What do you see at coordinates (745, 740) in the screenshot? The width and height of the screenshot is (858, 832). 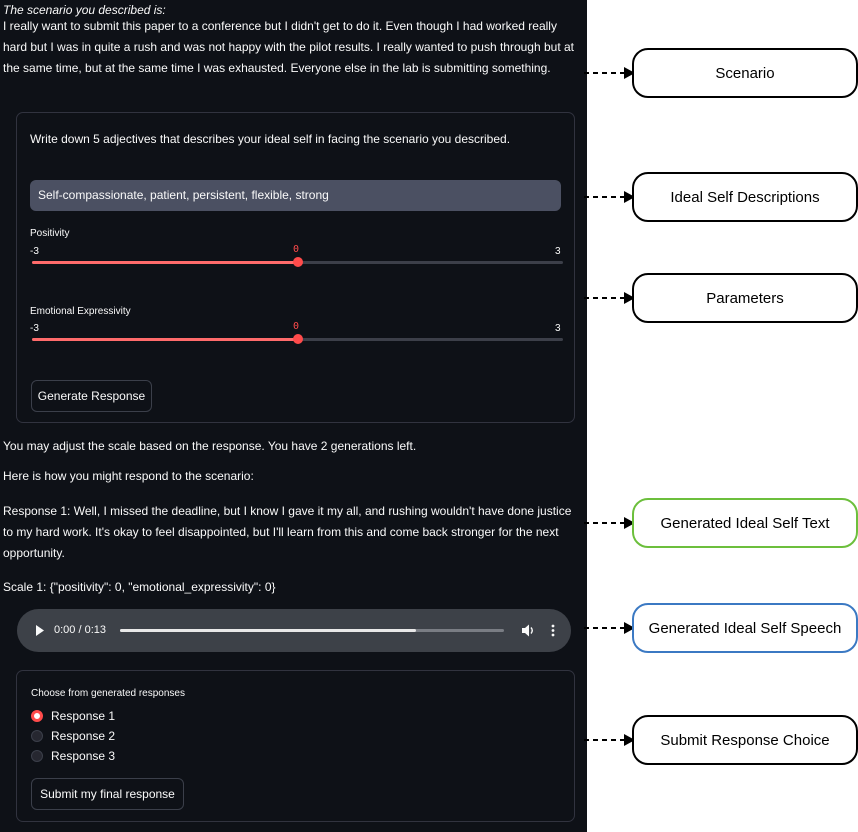 I see `callout-submit-response-choice: Submit Response Choice` at bounding box center [745, 740].